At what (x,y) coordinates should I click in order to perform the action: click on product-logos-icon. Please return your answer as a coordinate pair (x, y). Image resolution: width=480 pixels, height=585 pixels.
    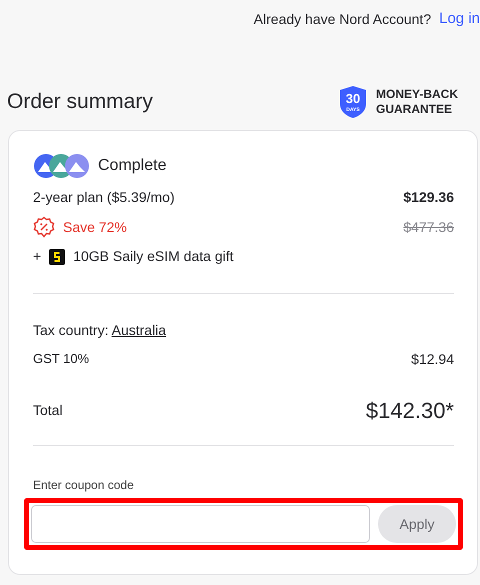
    Looking at the image, I should click on (61, 166).